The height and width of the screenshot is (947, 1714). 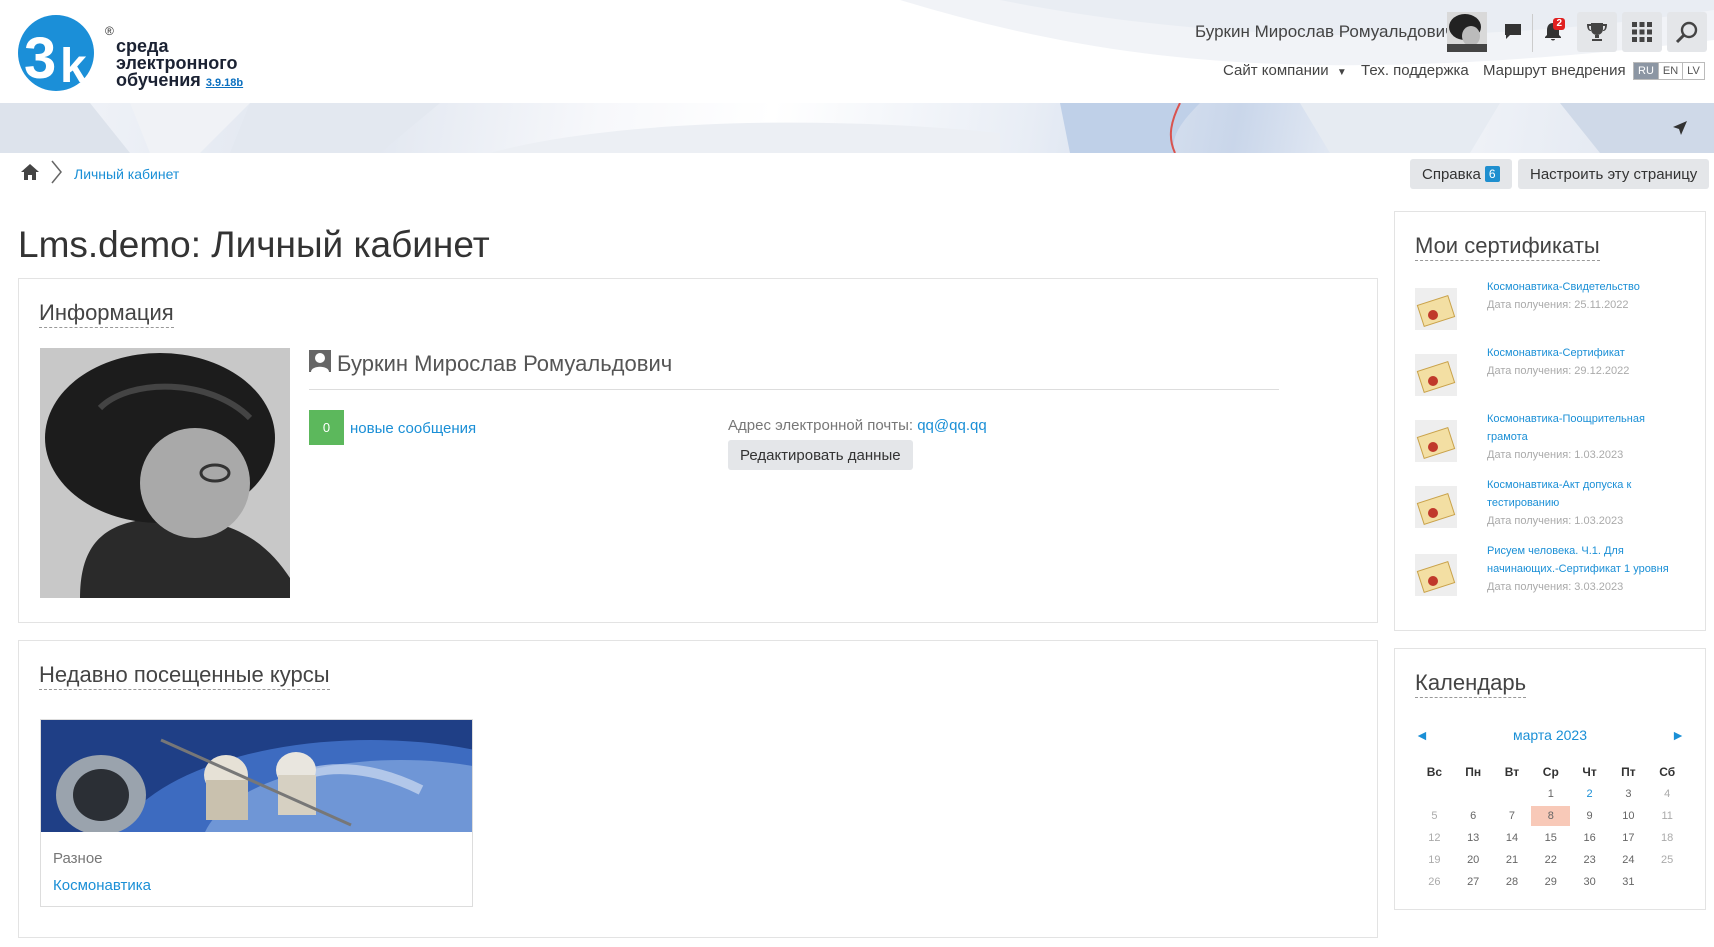 What do you see at coordinates (1555, 587) in the screenshot?
I see `certificate-date: Дата получения: 3.03.2023` at bounding box center [1555, 587].